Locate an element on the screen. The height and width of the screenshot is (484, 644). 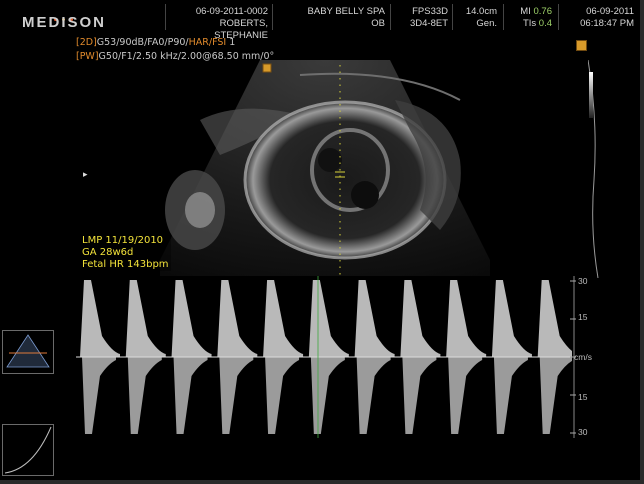
depth-block: 14.0cm Gen. is located at coordinates (476, 18).